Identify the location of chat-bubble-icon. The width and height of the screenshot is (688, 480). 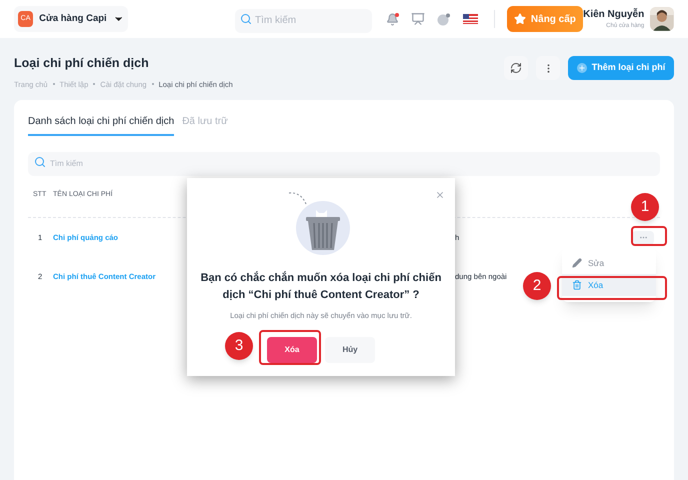
(443, 19).